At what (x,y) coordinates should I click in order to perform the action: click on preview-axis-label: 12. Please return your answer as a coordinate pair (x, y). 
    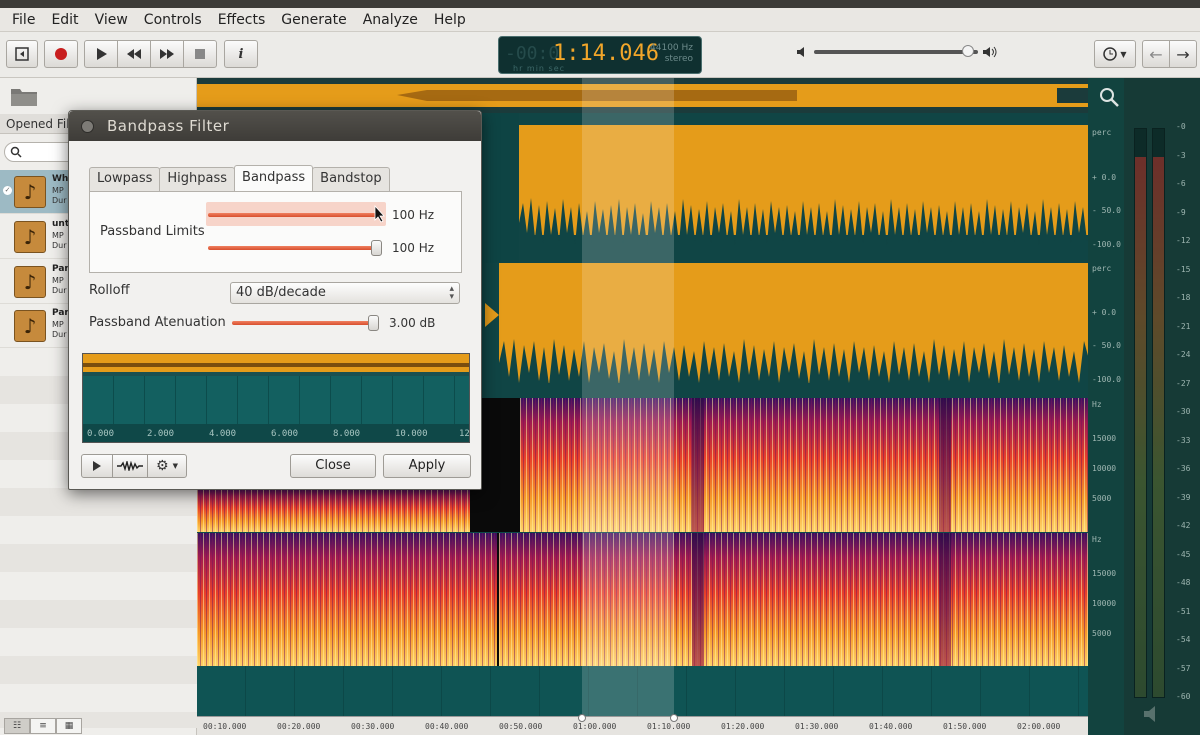
    Looking at the image, I should click on (464, 434).